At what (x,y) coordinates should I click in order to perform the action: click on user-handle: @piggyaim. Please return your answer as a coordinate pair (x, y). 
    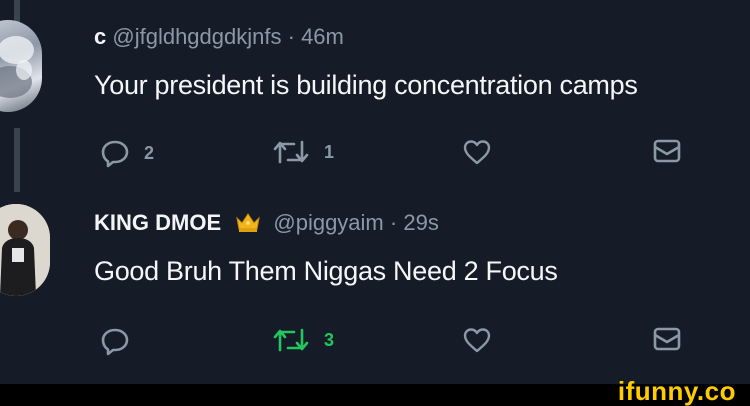
    Looking at the image, I should click on (328, 222).